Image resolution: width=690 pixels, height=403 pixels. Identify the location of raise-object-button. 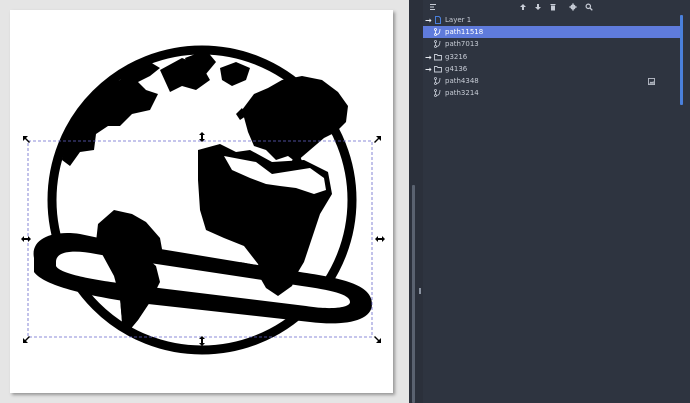
(522, 6).